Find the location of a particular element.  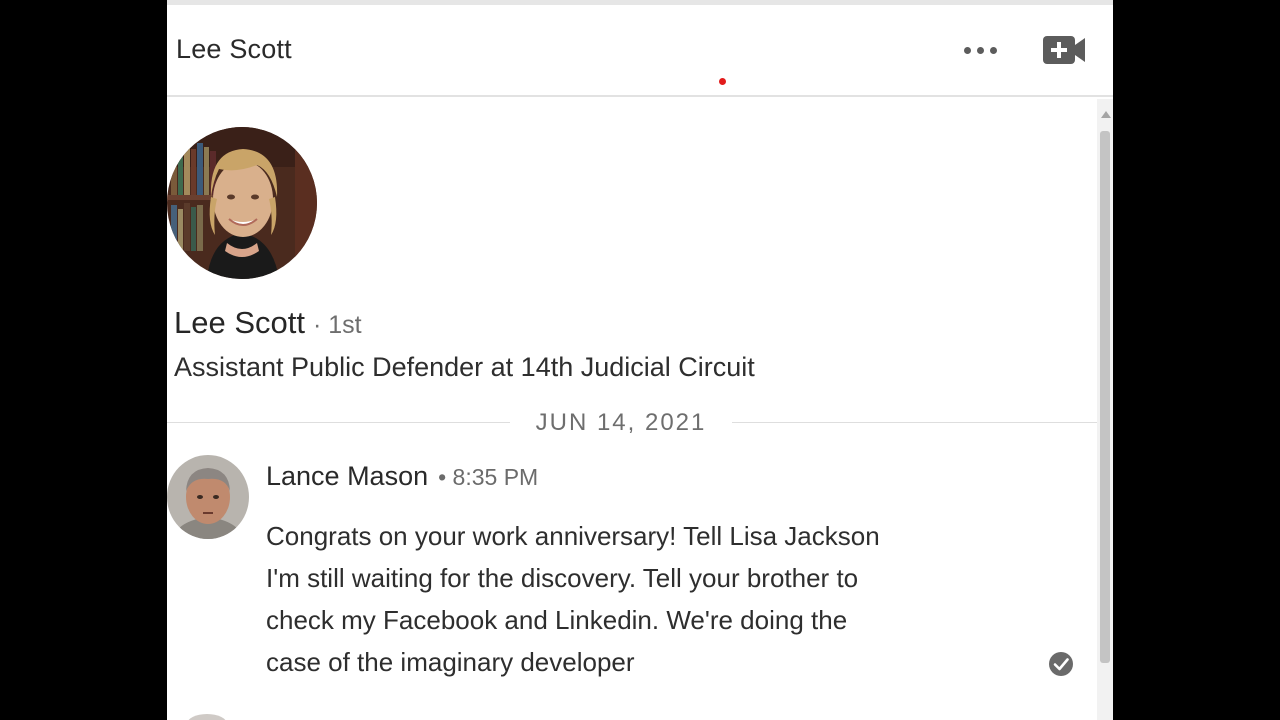

video-call-plus-icon is located at coordinates (1064, 50).